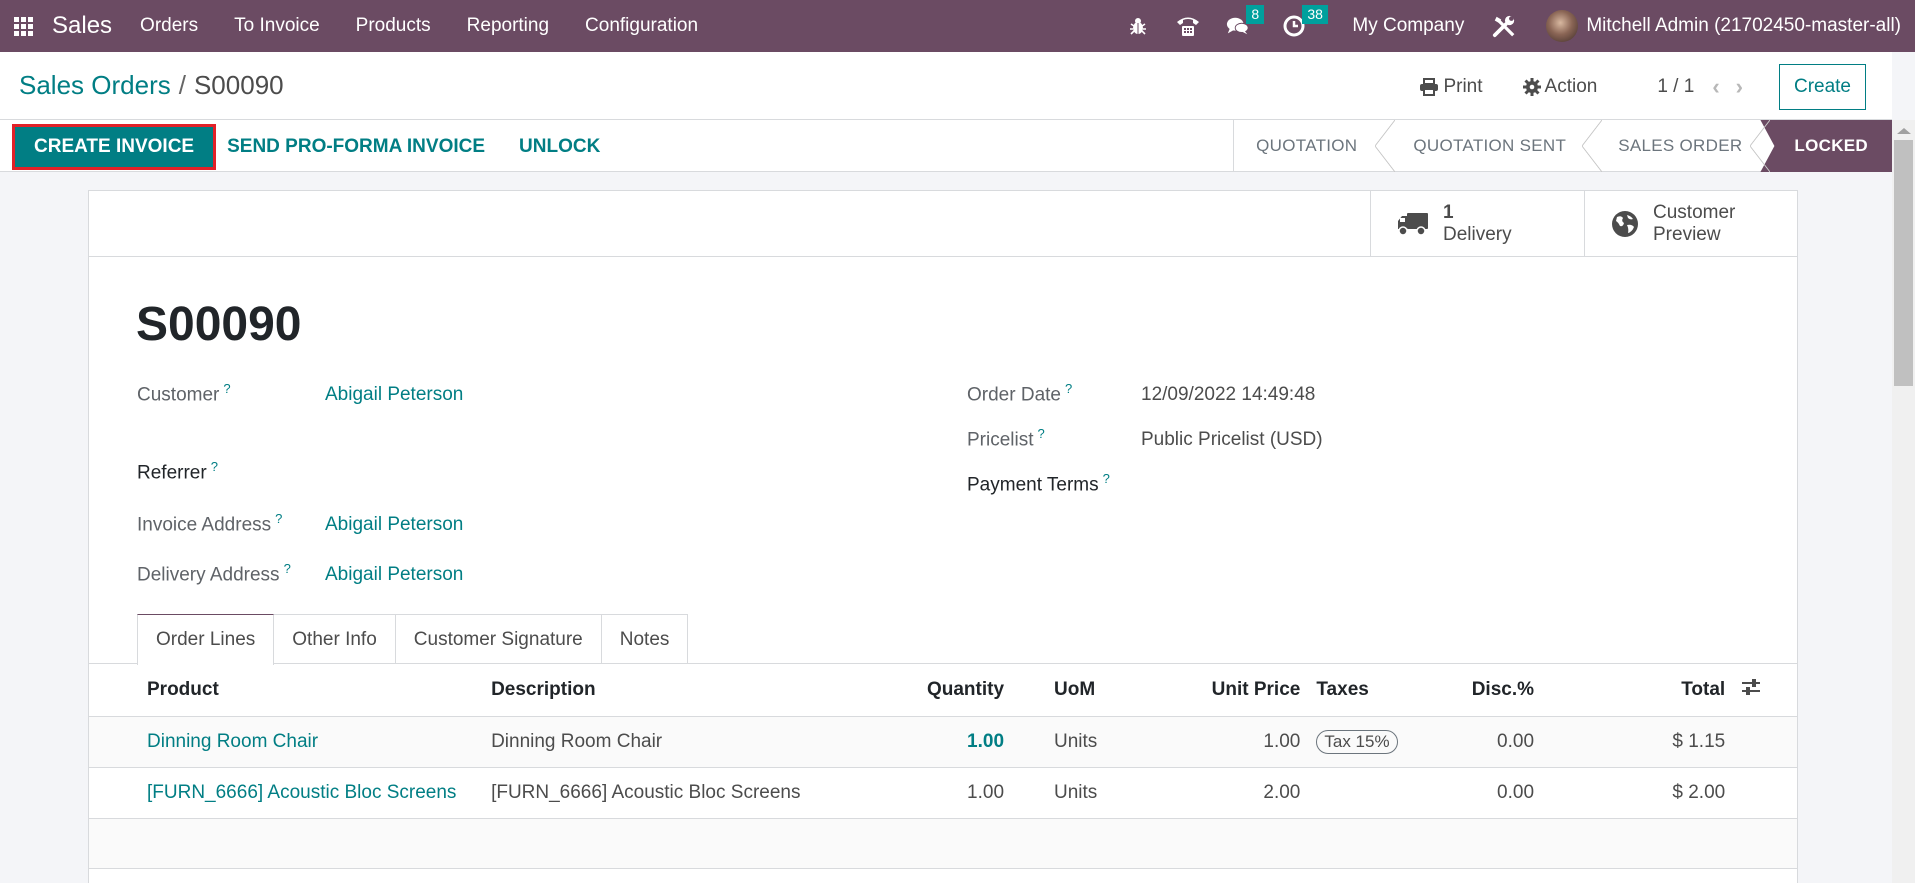 The height and width of the screenshot is (883, 1915). I want to click on menu-configuration: Configuration, so click(641, 26).